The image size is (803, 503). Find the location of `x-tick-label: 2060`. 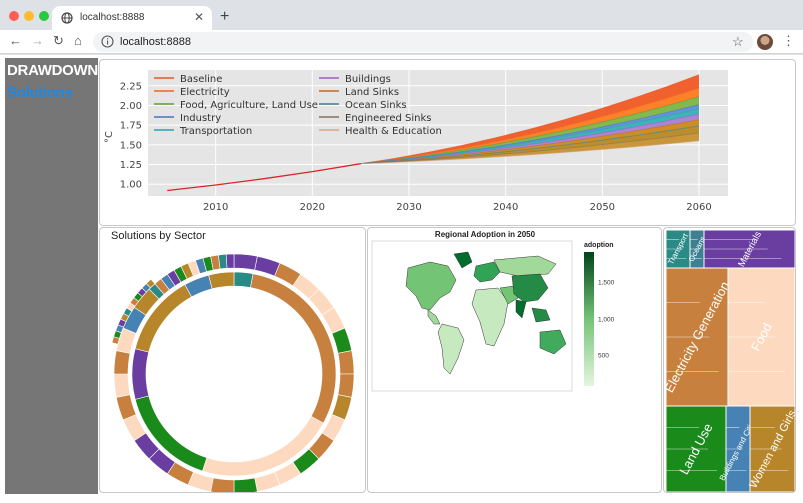

x-tick-label: 2060 is located at coordinates (698, 207).